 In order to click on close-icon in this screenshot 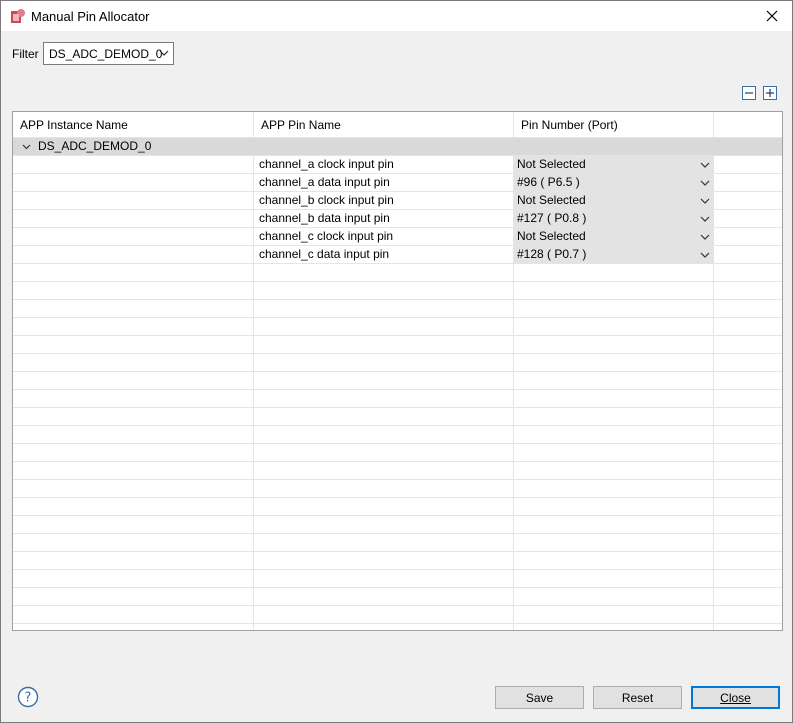, I will do `click(772, 16)`.